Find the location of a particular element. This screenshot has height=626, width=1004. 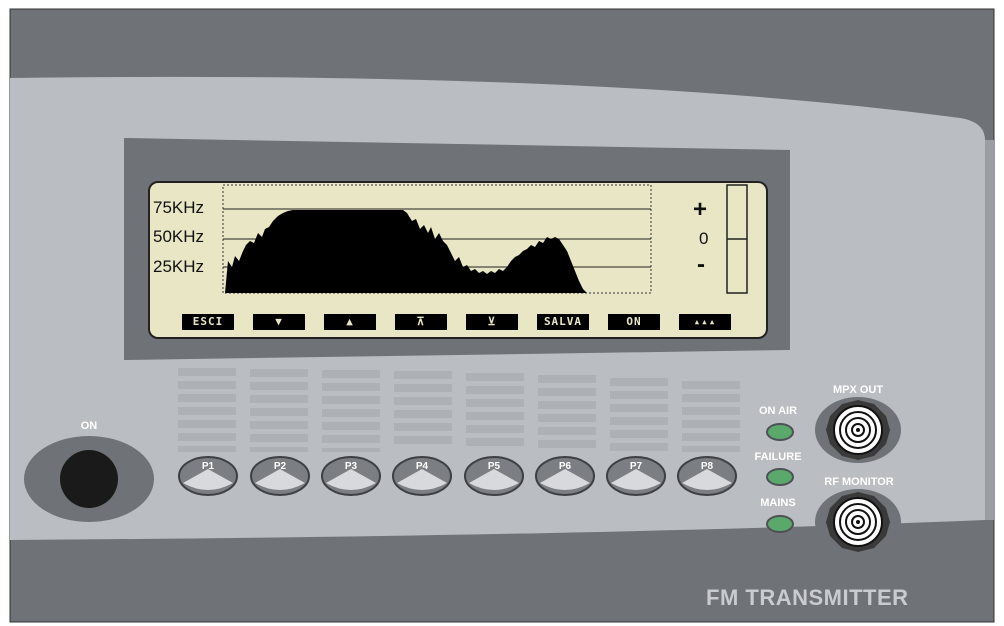

preset-label-p7: P7 is located at coordinates (636, 466).